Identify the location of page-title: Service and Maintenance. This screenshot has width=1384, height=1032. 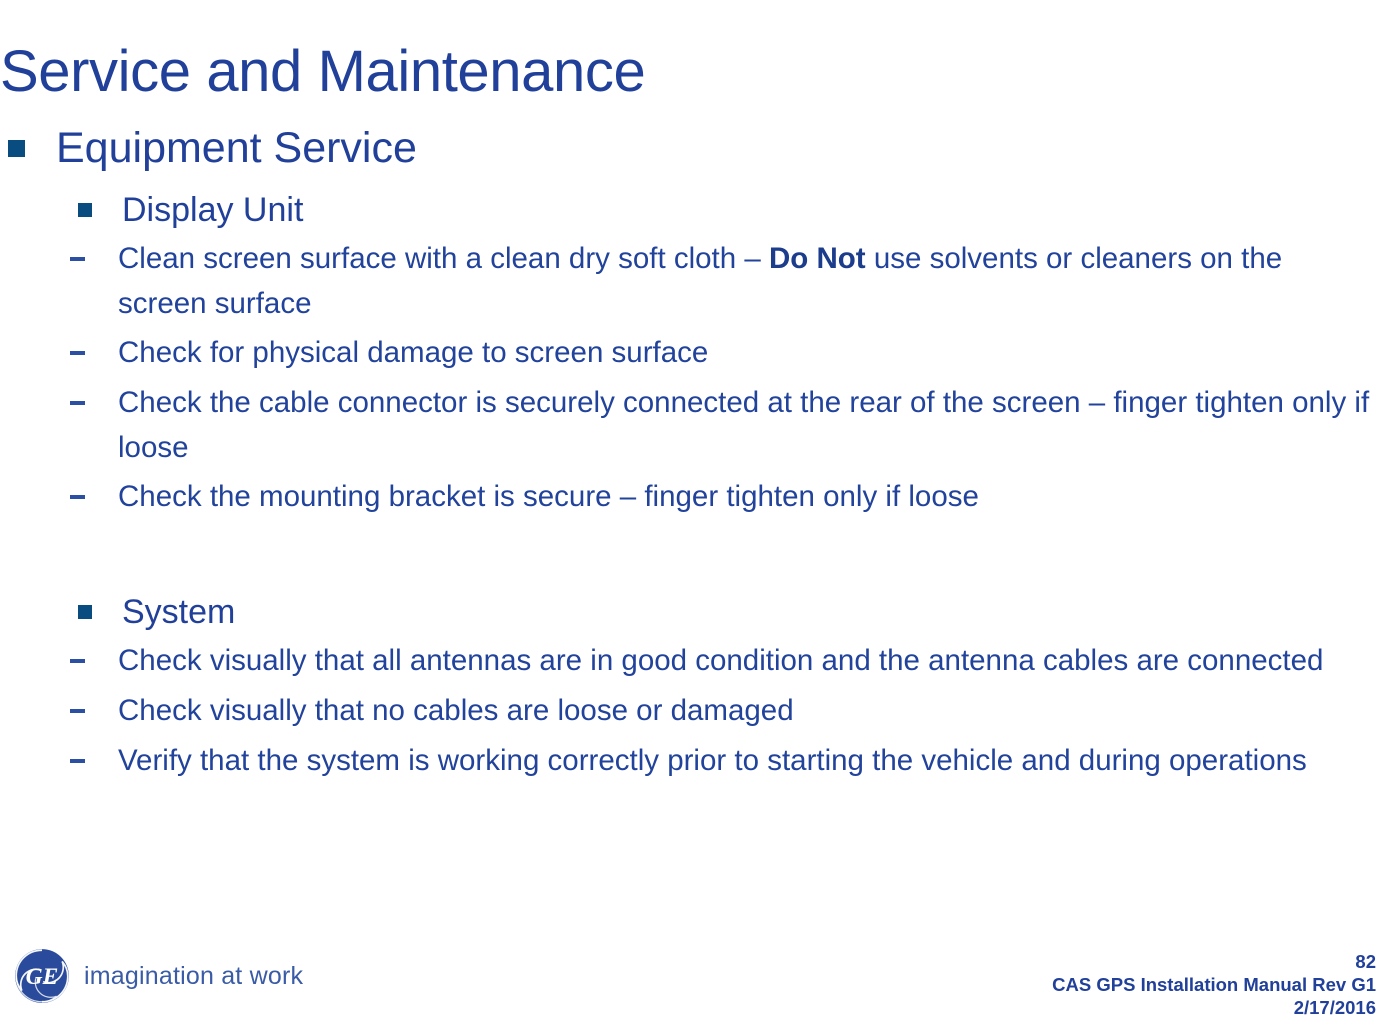
(323, 71).